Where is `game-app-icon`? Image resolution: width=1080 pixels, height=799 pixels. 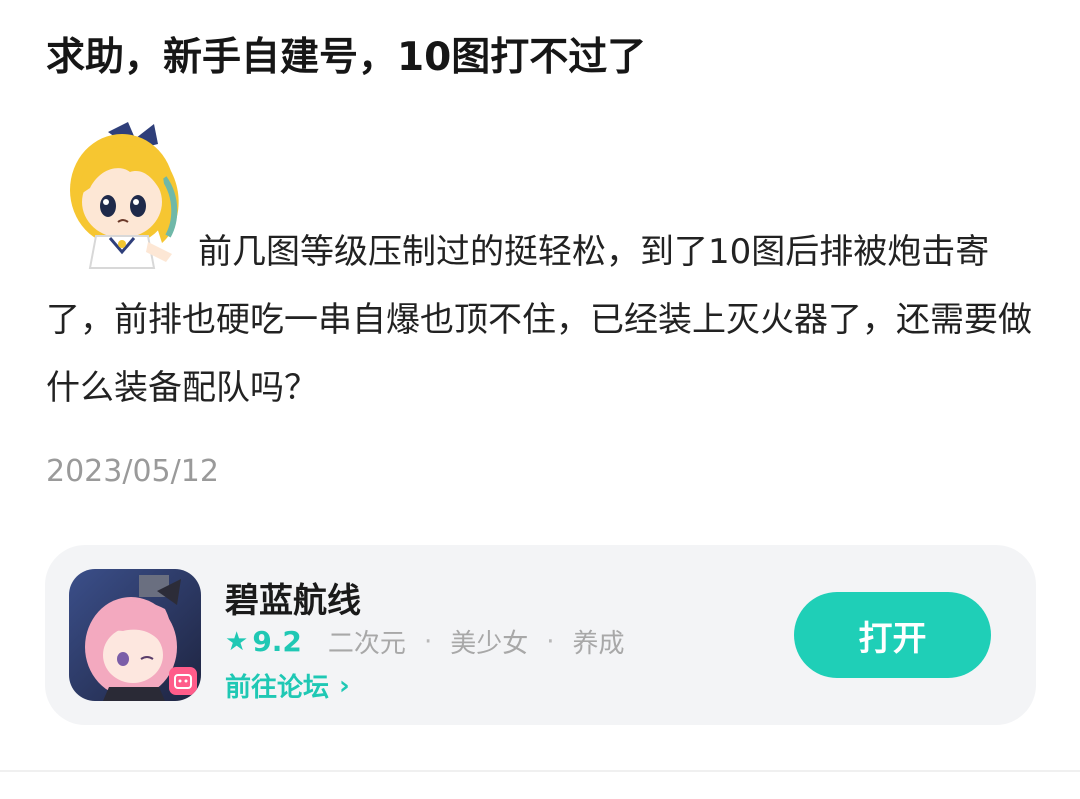 game-app-icon is located at coordinates (135, 635).